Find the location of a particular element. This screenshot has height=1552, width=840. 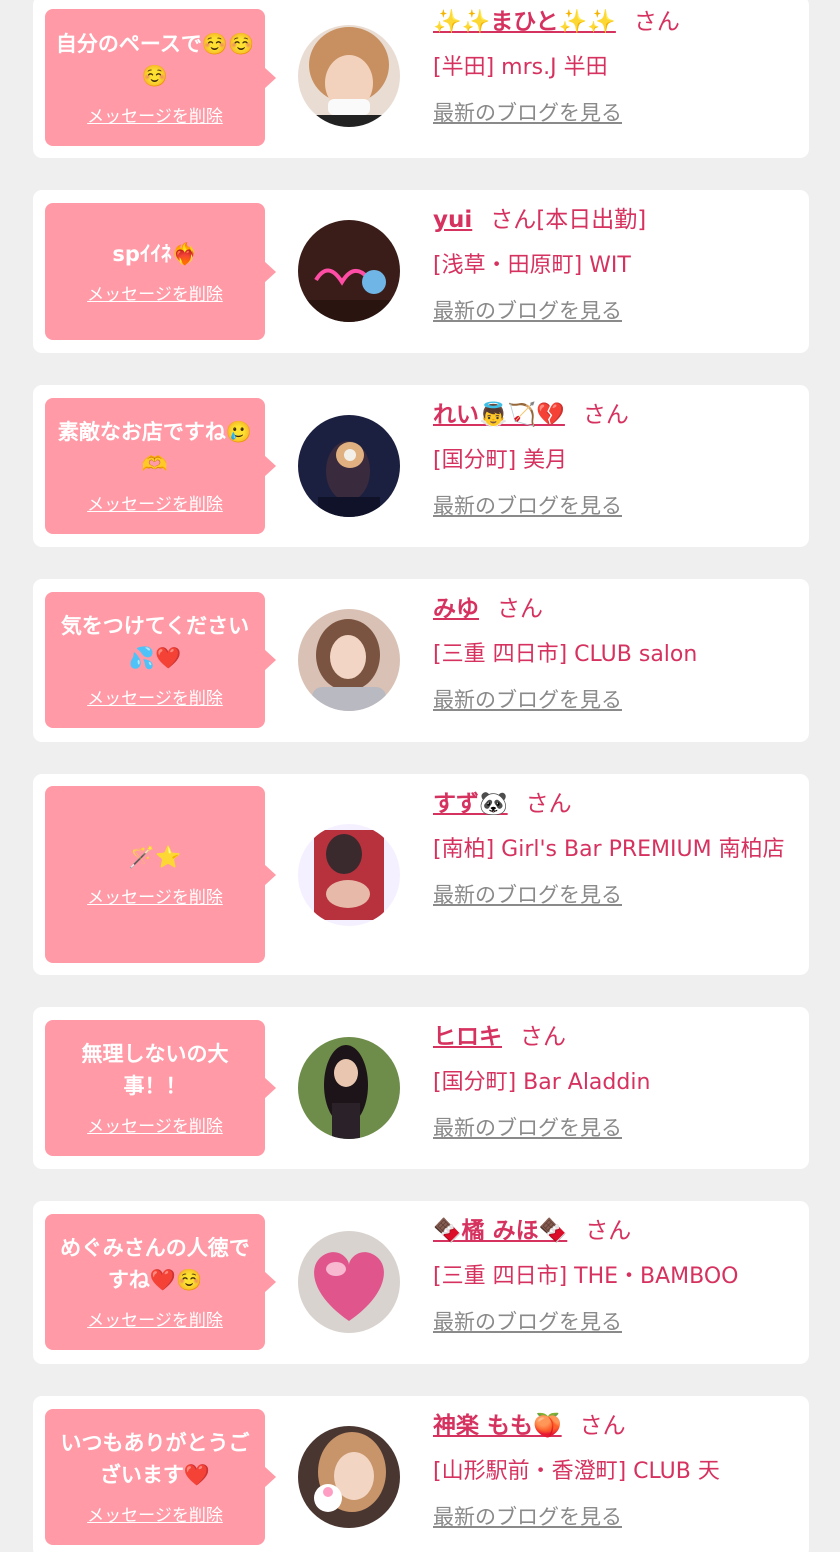

name-line: ✨✨まひと✨✨ さん is located at coordinates (614, 22).